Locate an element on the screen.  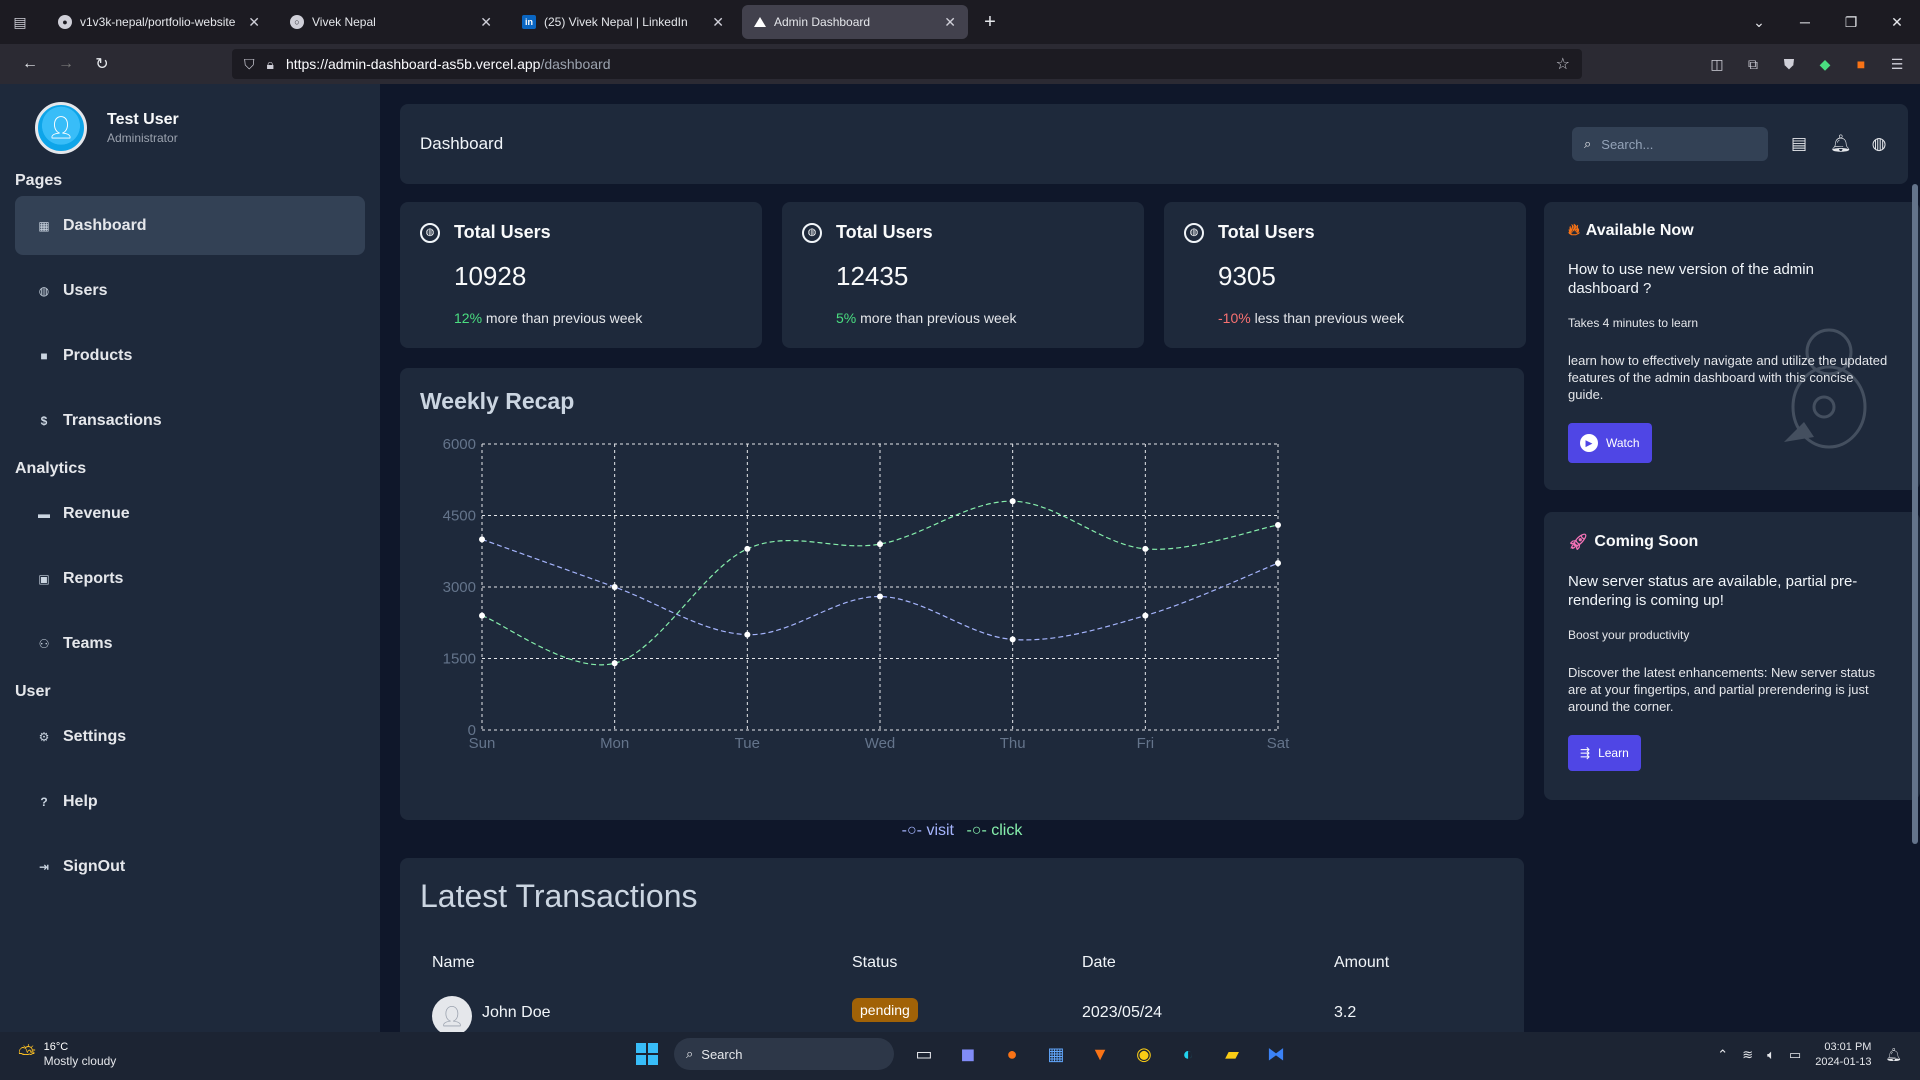
list-arrow-icon: ⇶ is located at coordinates (1585, 753).